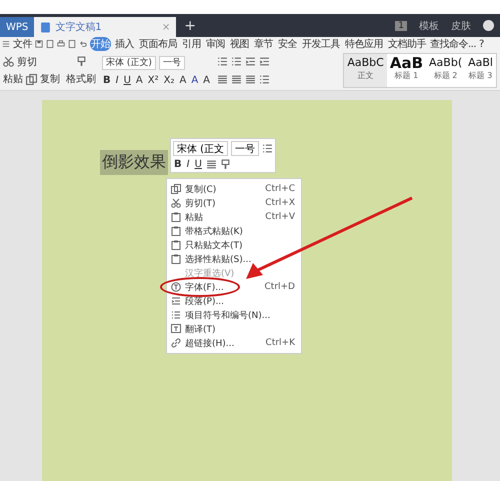  What do you see at coordinates (407, 63) in the screenshot?
I see `style-sample: AaB` at bounding box center [407, 63].